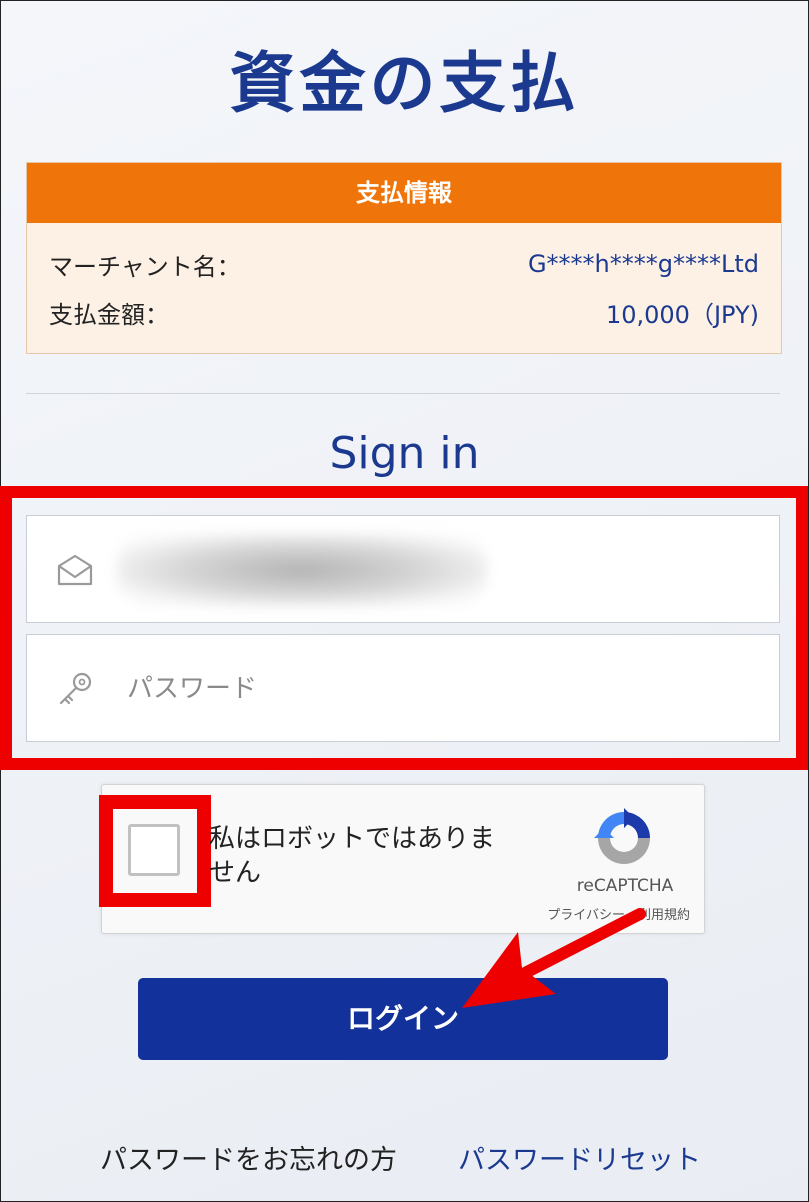 This screenshot has height=1202, width=809. What do you see at coordinates (404, 264) in the screenshot?
I see `merchant-row: マーチャント名： G****h****g****Ltd` at bounding box center [404, 264].